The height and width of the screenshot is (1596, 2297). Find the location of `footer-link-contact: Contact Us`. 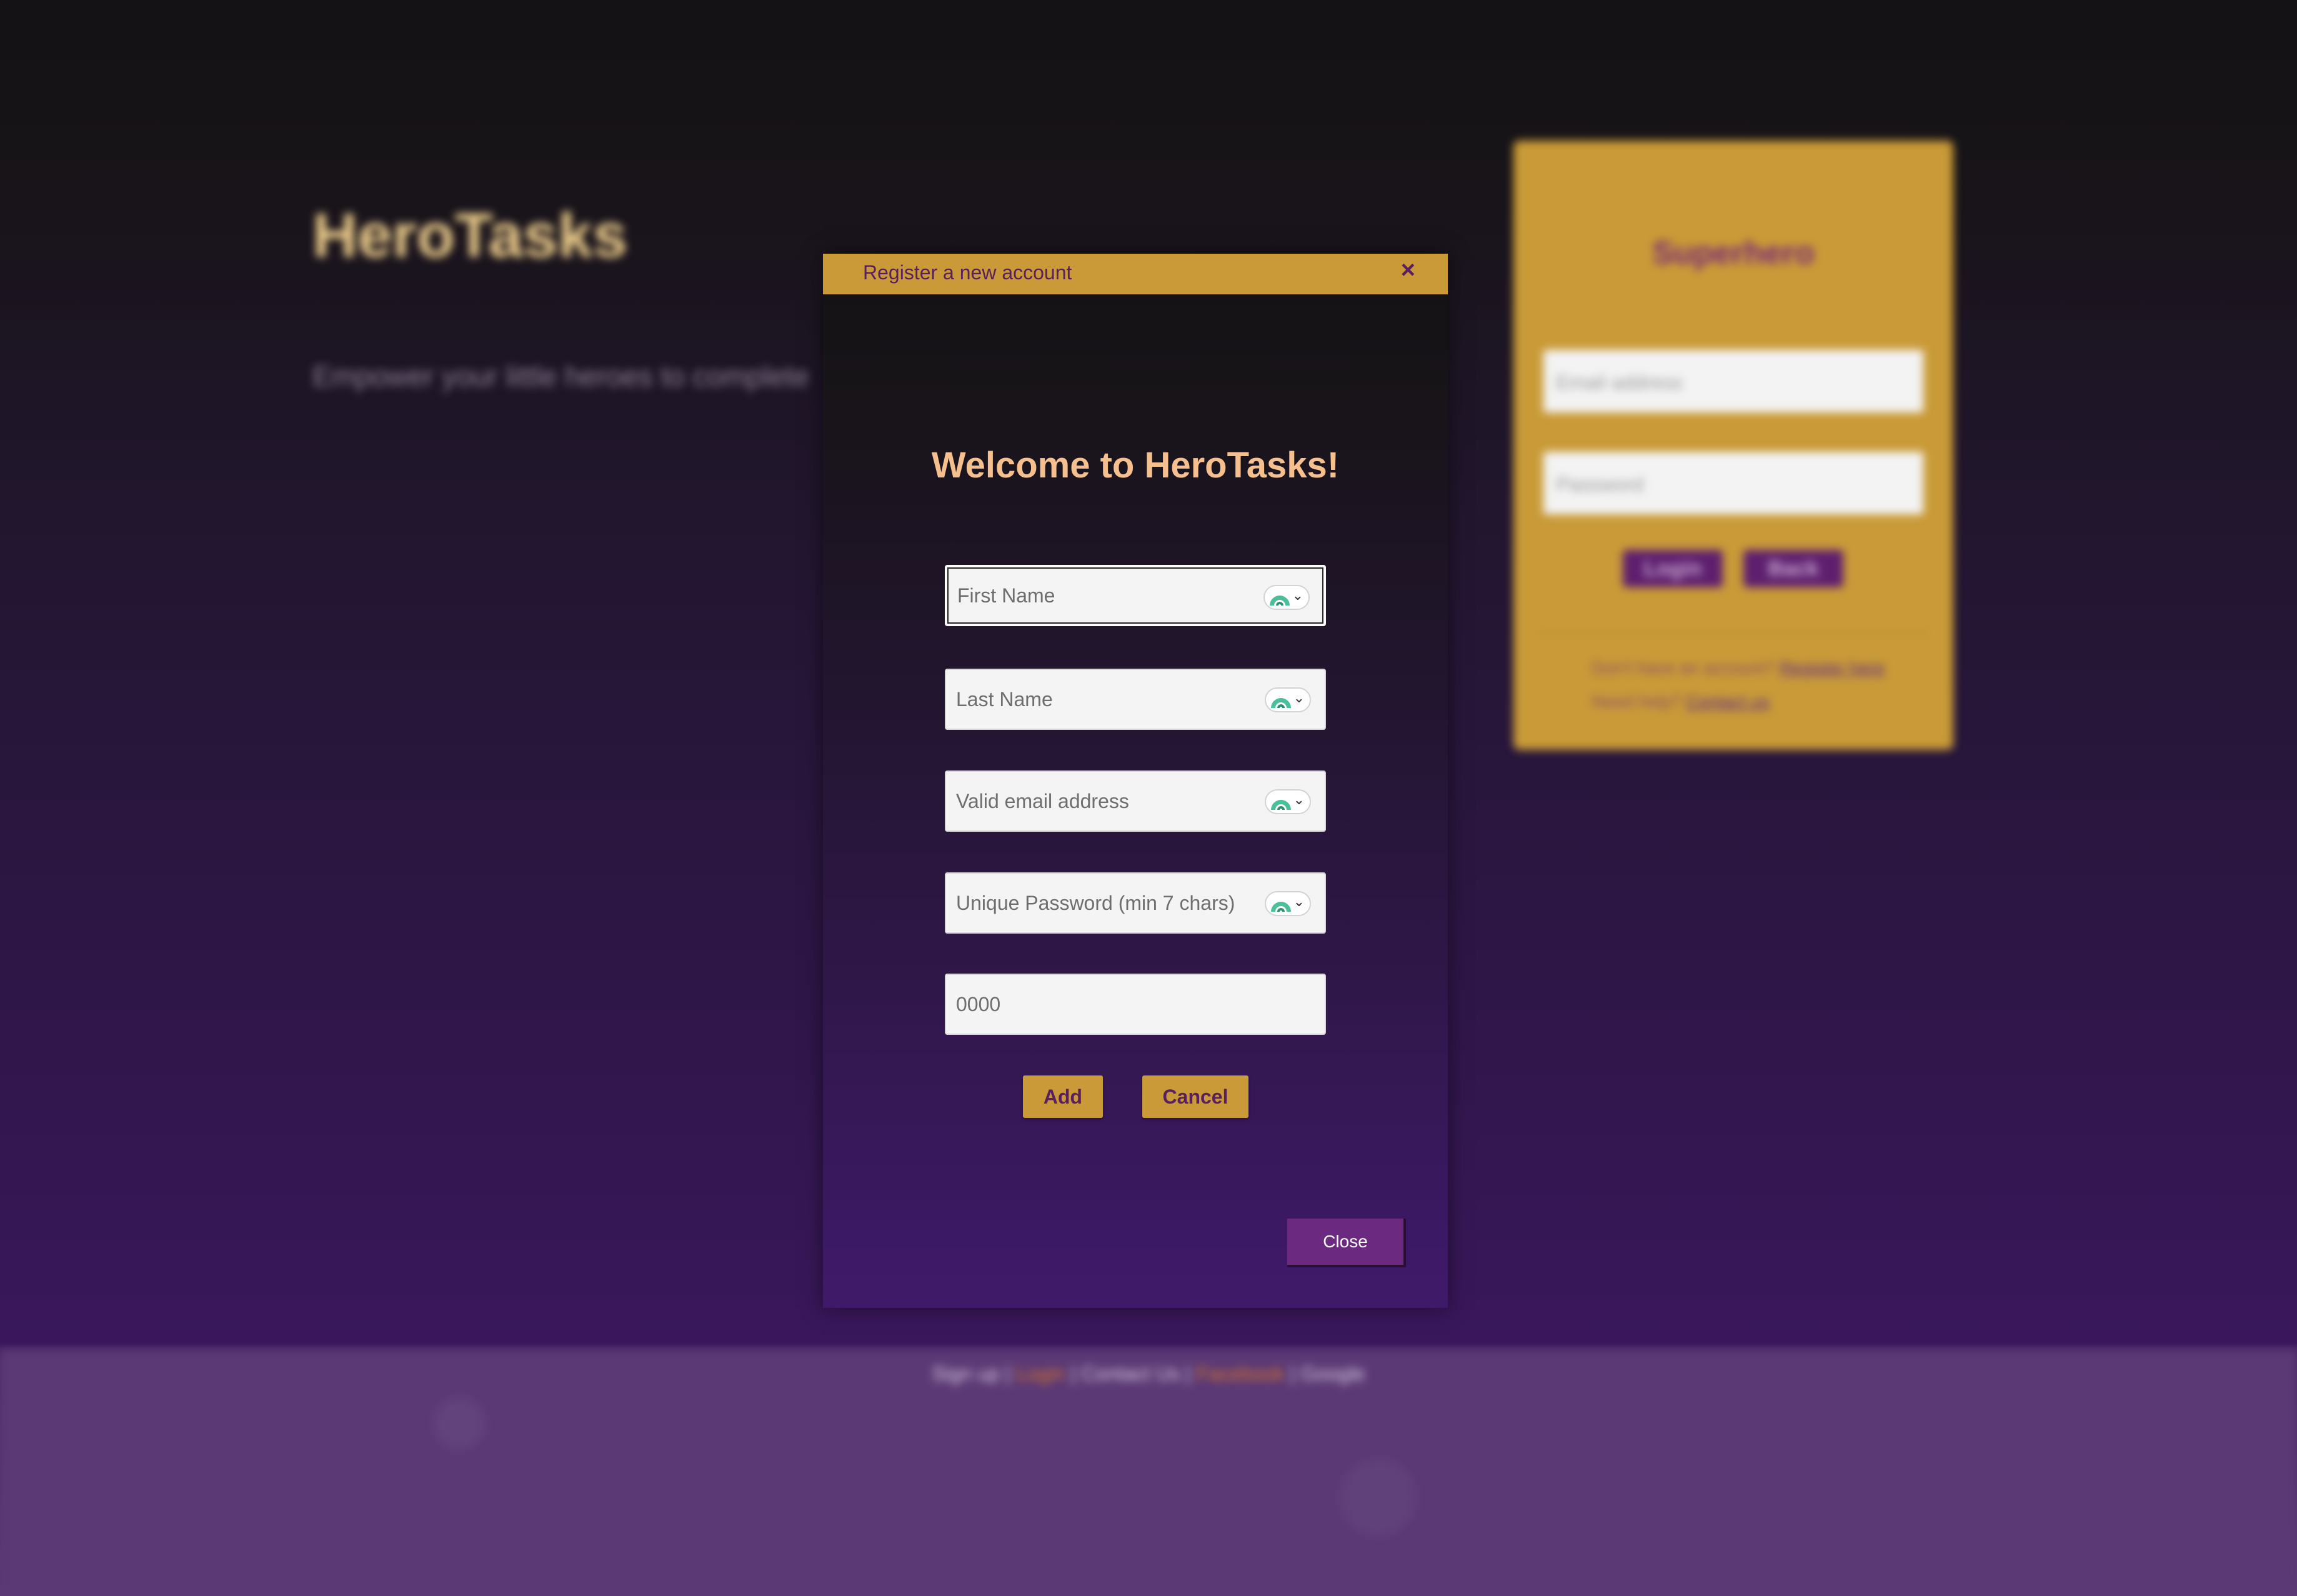

footer-link-contact: Contact Us is located at coordinates (1130, 1373).